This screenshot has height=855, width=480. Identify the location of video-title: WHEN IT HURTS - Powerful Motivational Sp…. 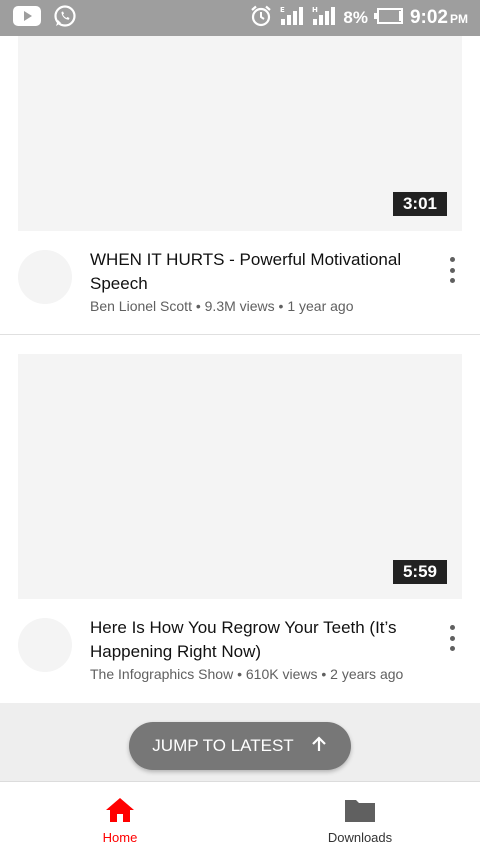
(257, 272).